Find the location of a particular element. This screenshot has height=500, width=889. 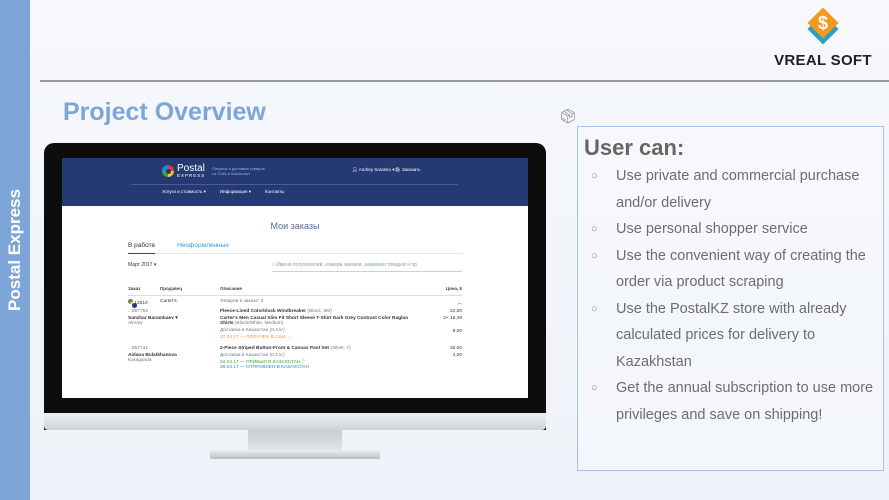

shipment-id: ...657752 is located at coordinates (138, 311).